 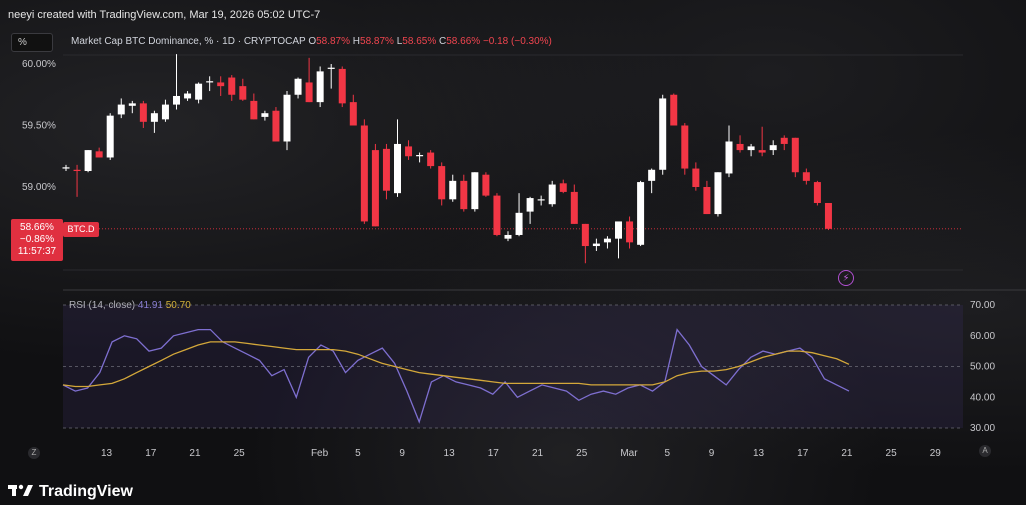 I want to click on current-price: 58.66%, so click(x=37, y=227).